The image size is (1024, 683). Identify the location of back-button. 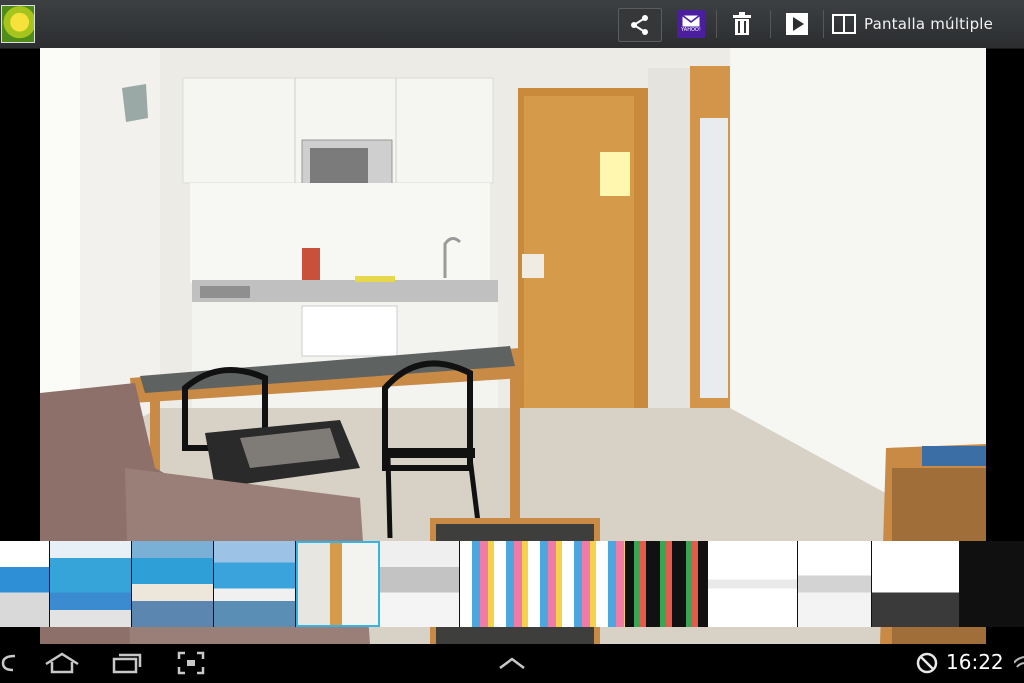
(8, 663).